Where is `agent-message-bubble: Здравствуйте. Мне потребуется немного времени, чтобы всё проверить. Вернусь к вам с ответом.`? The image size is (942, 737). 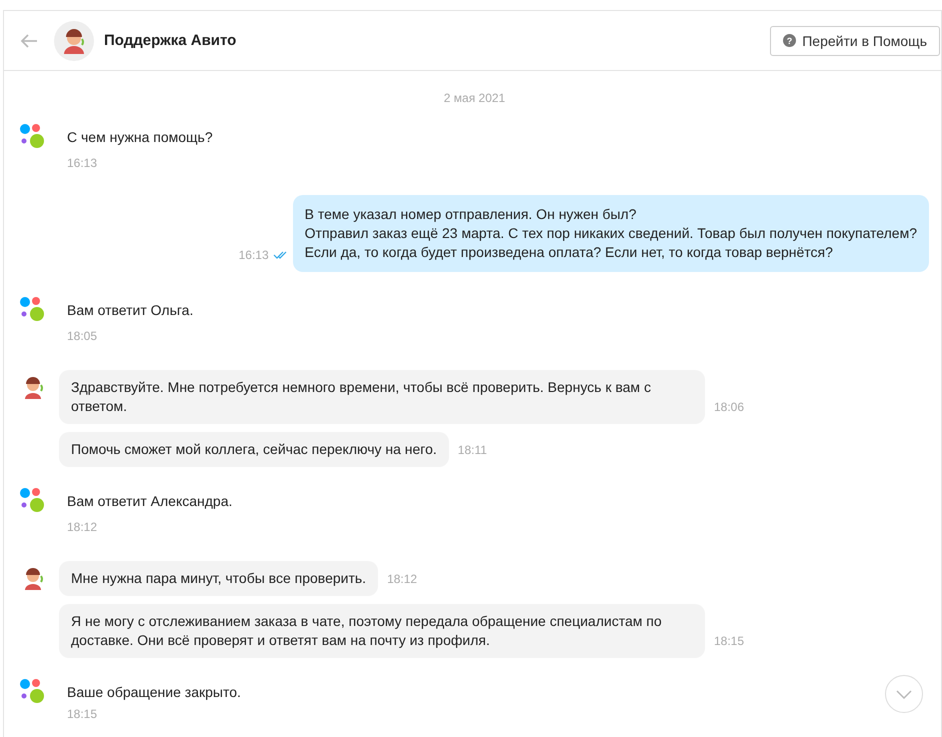
agent-message-bubble: Здравствуйте. Мне потребуется немного времени, чтобы всё проверить. Вернусь к вам с ответом. is located at coordinates (382, 397).